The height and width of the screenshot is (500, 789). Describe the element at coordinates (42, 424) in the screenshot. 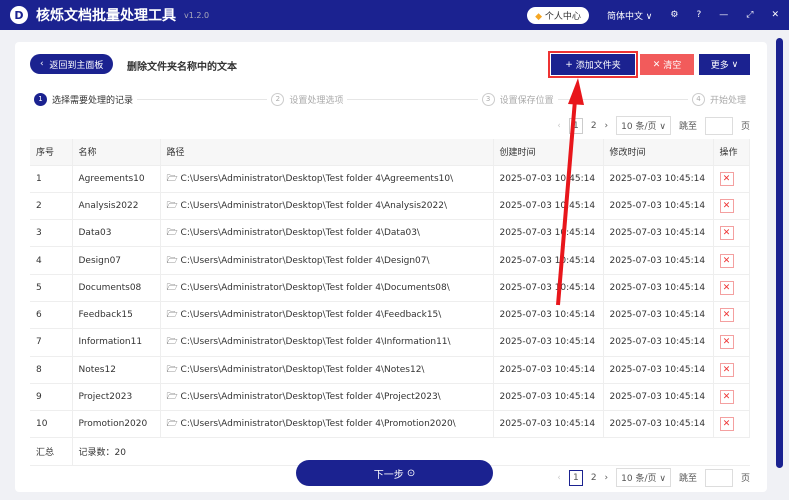

I see `cell-text: 10` at that location.